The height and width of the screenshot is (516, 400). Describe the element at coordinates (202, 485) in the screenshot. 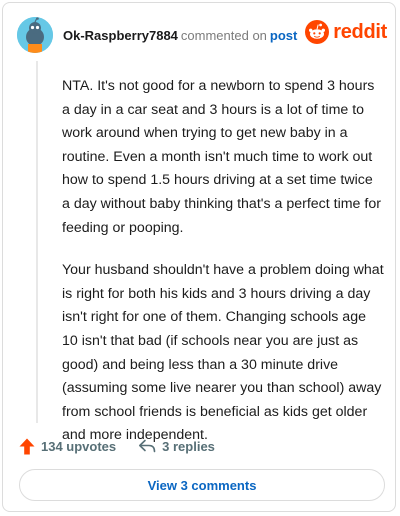

I see `view-comments-button: View 3 comments` at that location.